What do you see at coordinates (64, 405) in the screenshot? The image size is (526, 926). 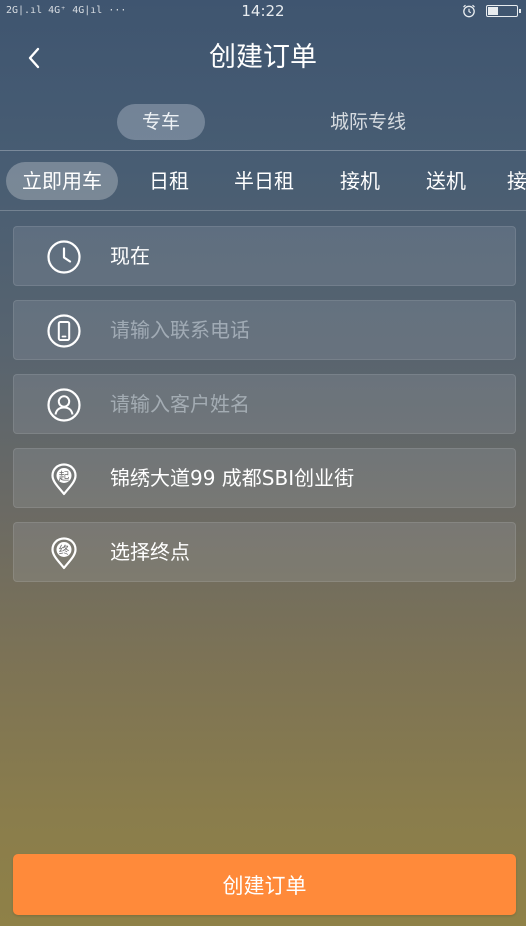 I see `user-icon` at bounding box center [64, 405].